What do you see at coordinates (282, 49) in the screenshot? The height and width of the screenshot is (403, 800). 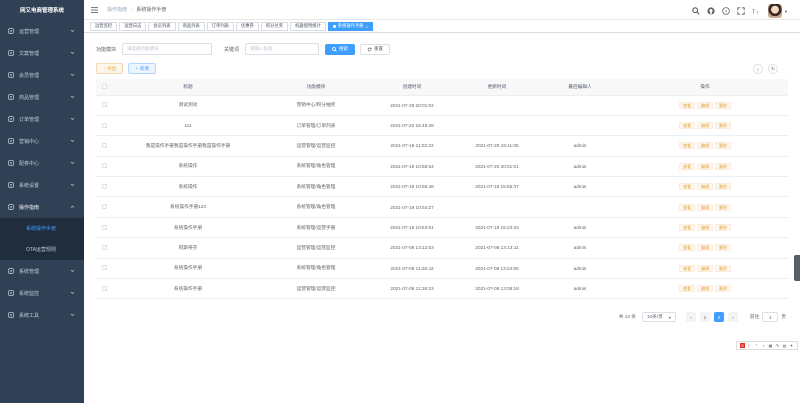 I see `keyword-input: 请输入标题` at bounding box center [282, 49].